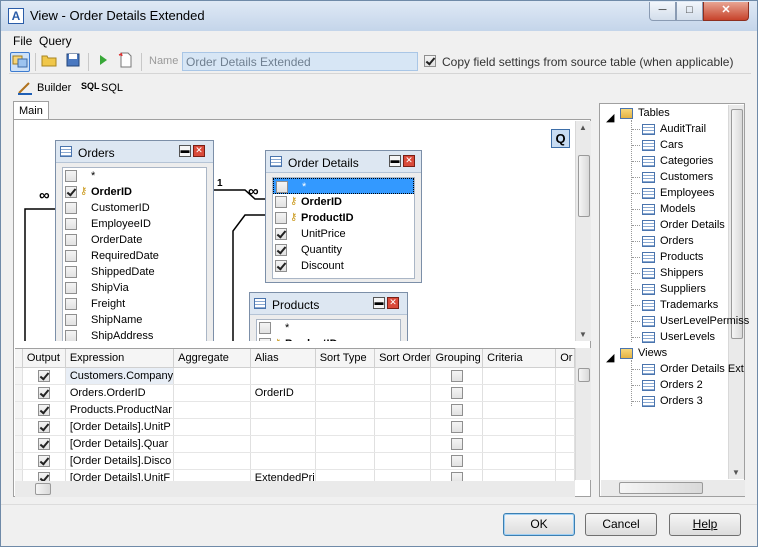 This screenshot has height=547, width=758. Describe the element at coordinates (44, 444) in the screenshot. I see `output-cell` at that location.